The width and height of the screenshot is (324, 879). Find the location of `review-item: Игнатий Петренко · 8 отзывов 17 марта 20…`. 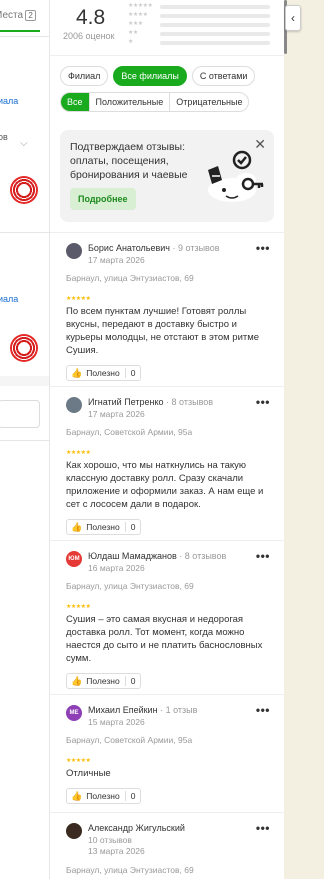

review-item: Игнатий Петренко · 8 отзывов 17 марта 20… is located at coordinates (167, 463).